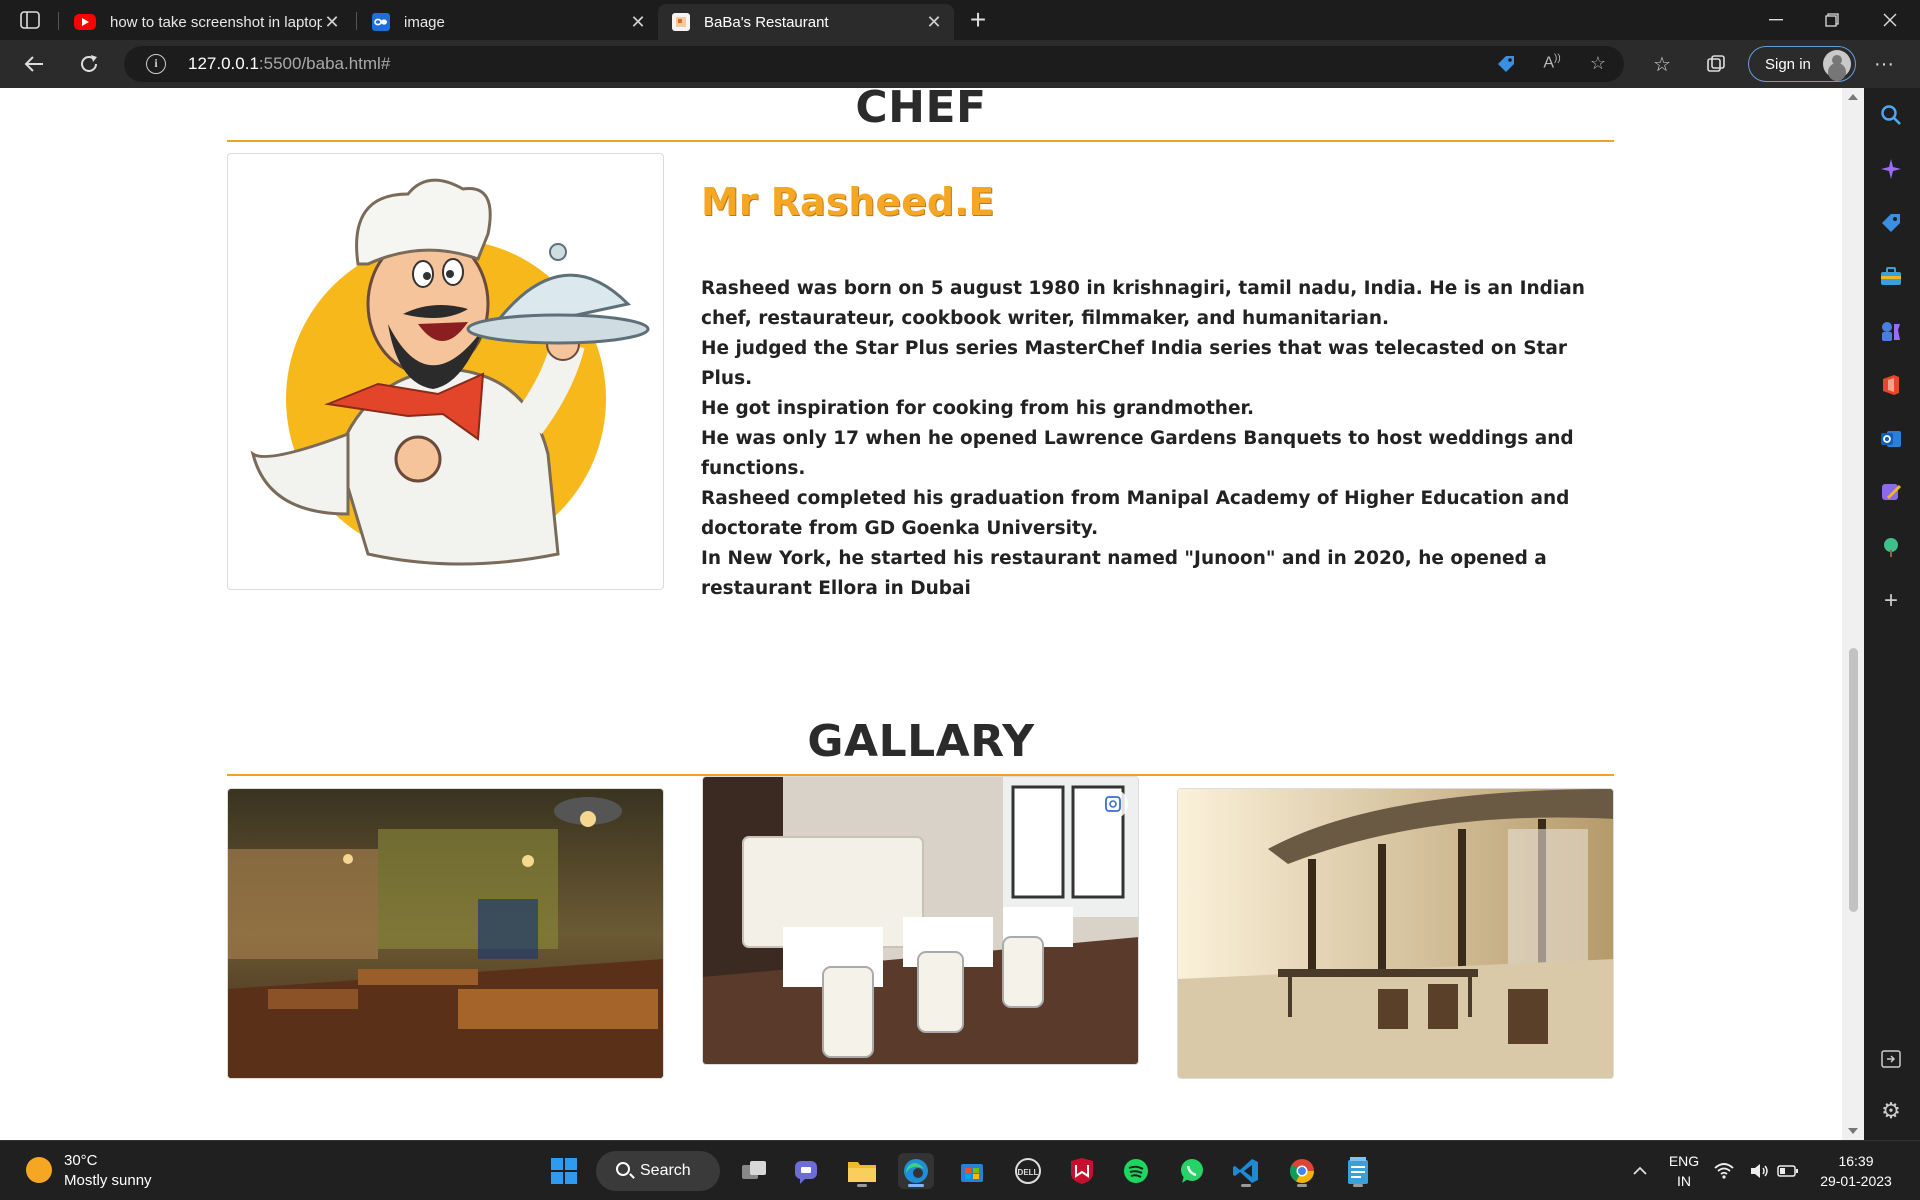 The image size is (1920, 1200). What do you see at coordinates (1891, 547) in the screenshot?
I see `tree-icon` at bounding box center [1891, 547].